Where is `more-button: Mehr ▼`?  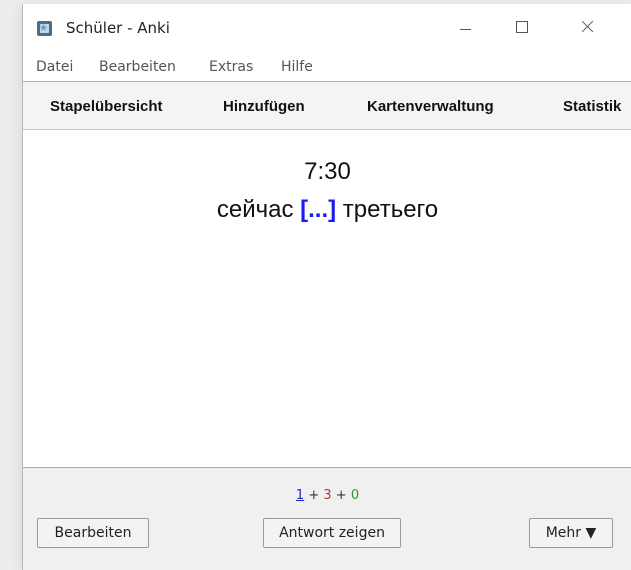
more-button: Mehr ▼ is located at coordinates (571, 533).